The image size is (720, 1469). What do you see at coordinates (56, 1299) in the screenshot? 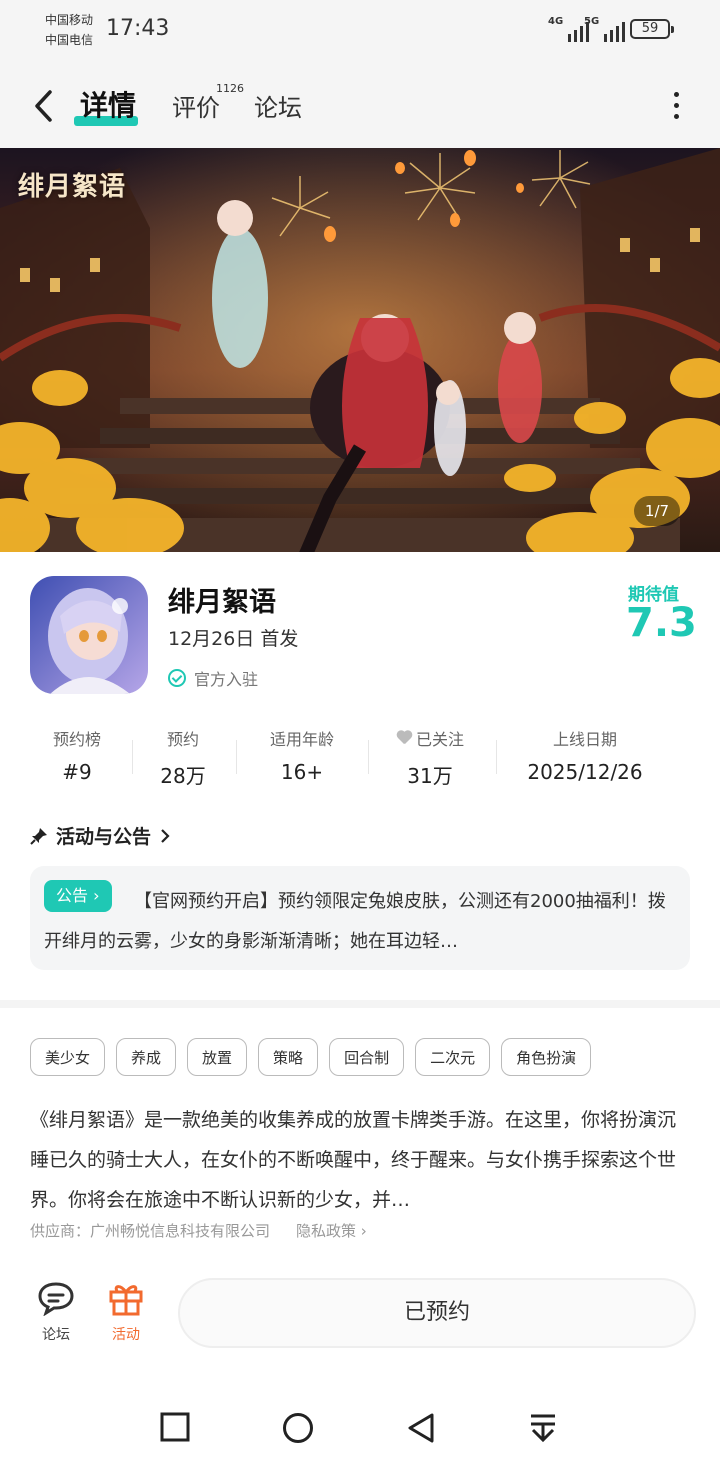
I see `chat-bubble-icon` at bounding box center [56, 1299].